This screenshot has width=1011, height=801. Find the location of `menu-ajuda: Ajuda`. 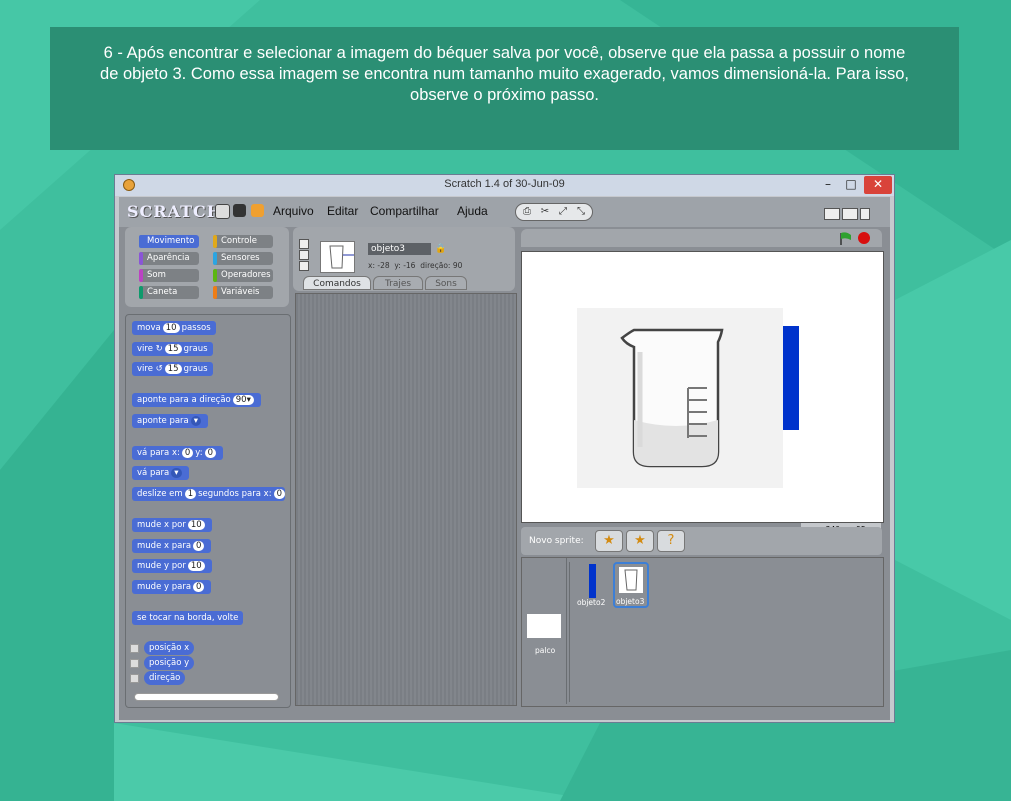

menu-ajuda: Ajuda is located at coordinates (472, 211).